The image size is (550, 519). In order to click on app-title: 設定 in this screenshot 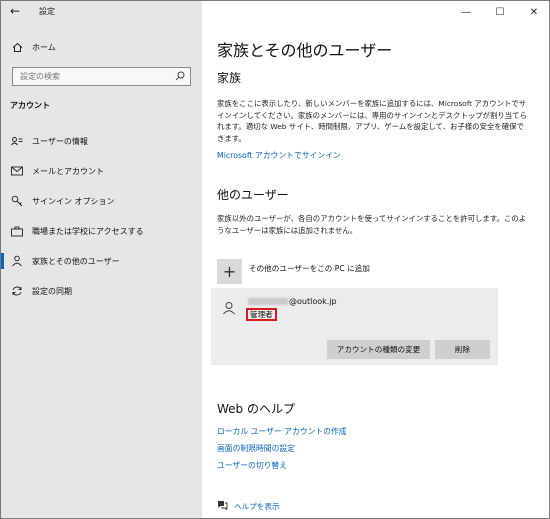, I will do `click(47, 11)`.